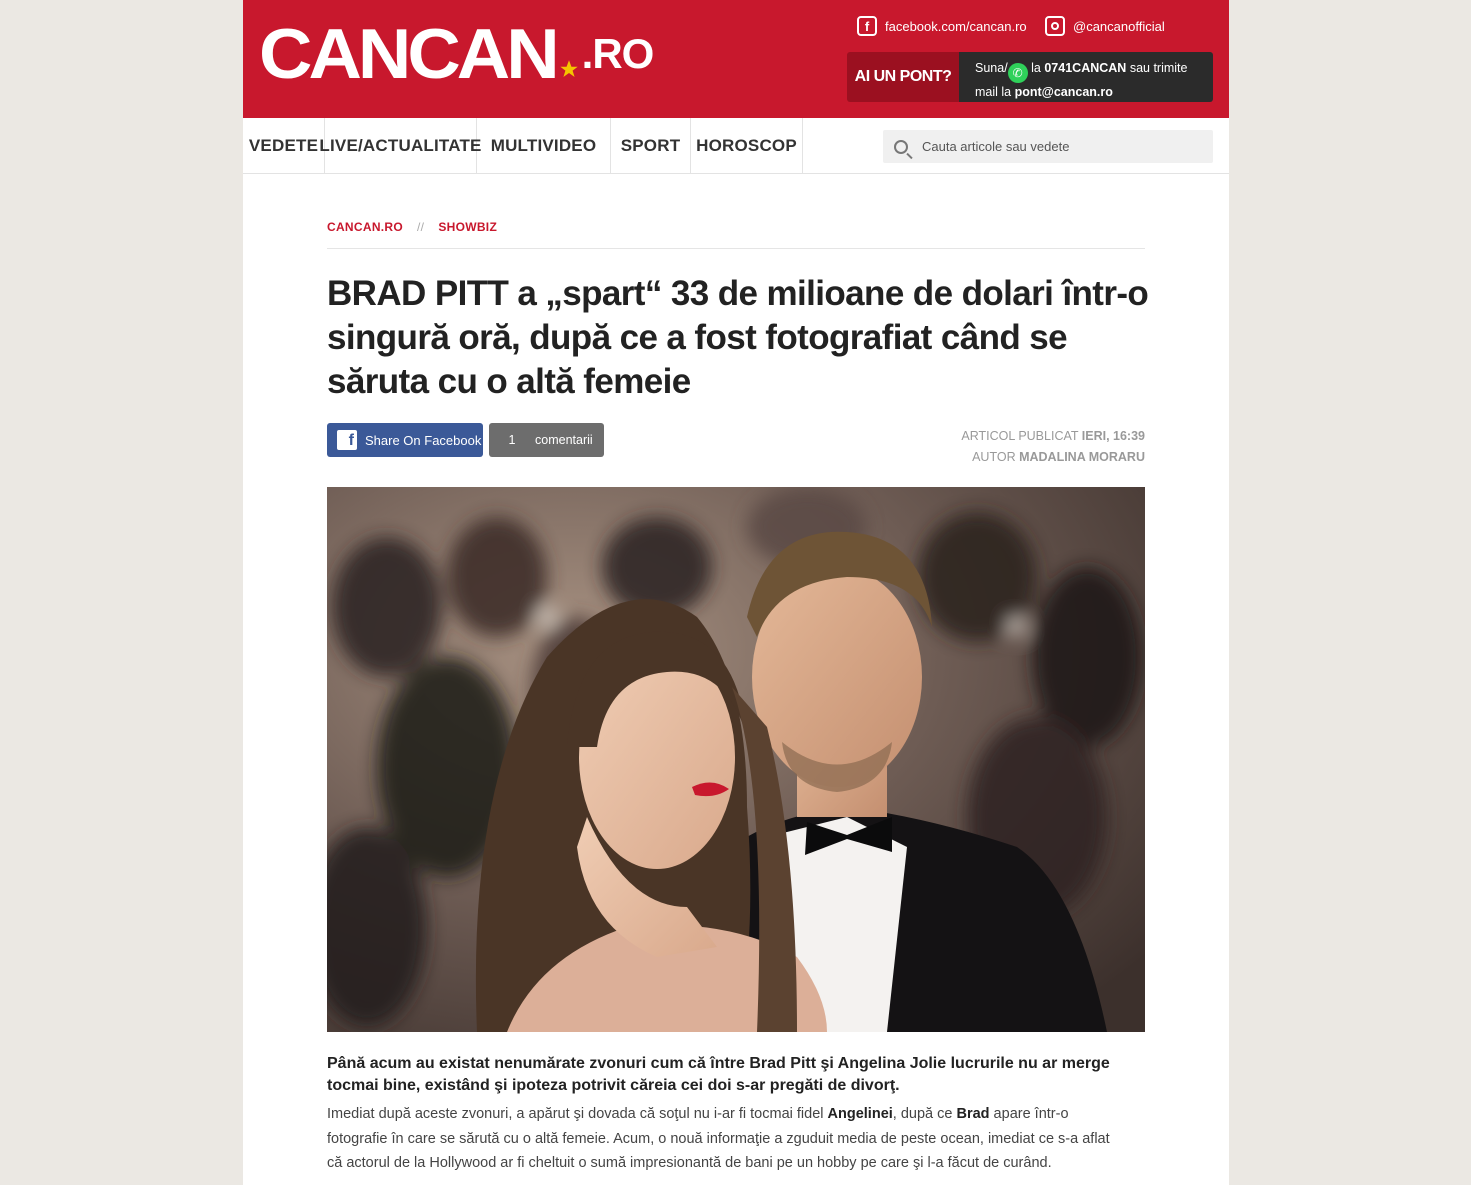  I want to click on share-facebook-button: f Share On Facebook, so click(405, 440).